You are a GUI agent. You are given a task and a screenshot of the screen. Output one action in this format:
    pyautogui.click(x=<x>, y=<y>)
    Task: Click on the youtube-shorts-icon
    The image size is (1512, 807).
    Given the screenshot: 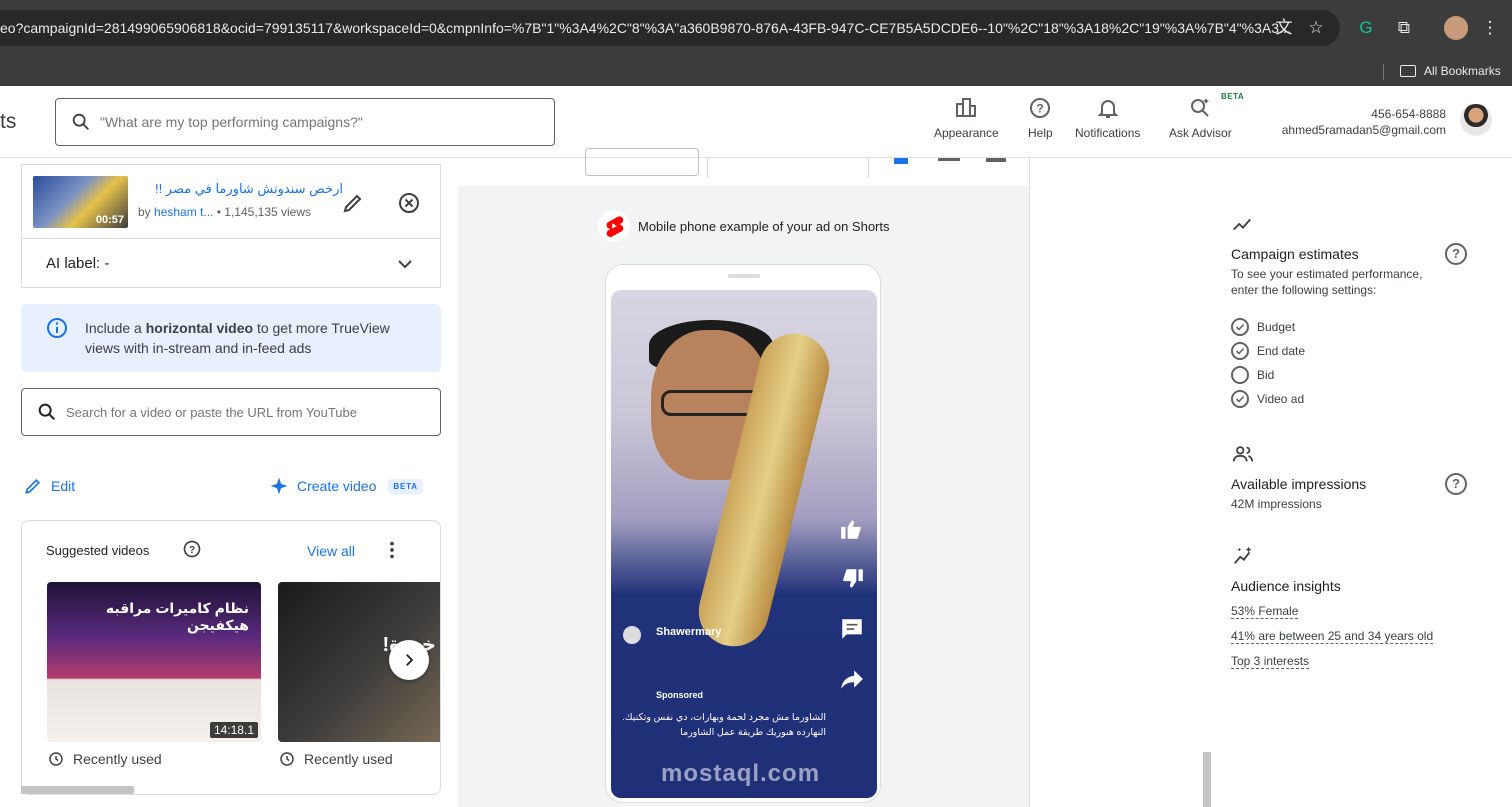 What is the action you would take?
    pyautogui.click(x=614, y=226)
    